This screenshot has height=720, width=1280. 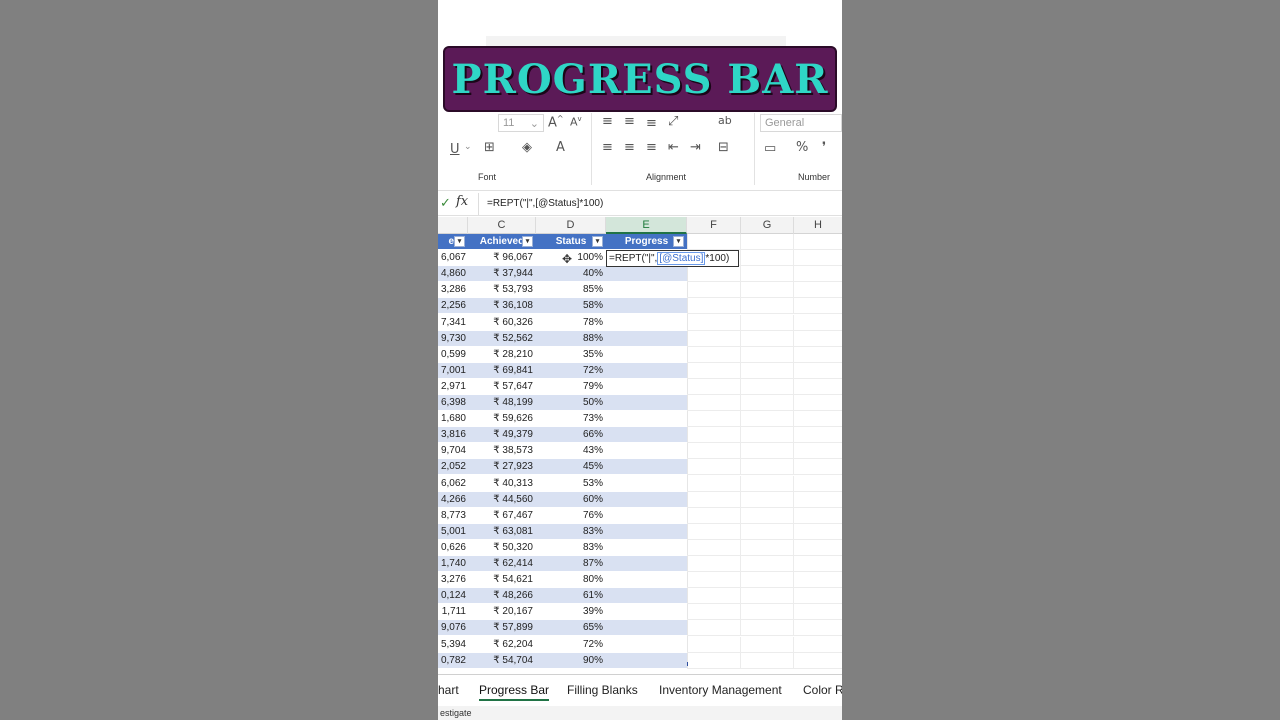 I want to click on cell-target: 1,680, so click(x=453, y=419).